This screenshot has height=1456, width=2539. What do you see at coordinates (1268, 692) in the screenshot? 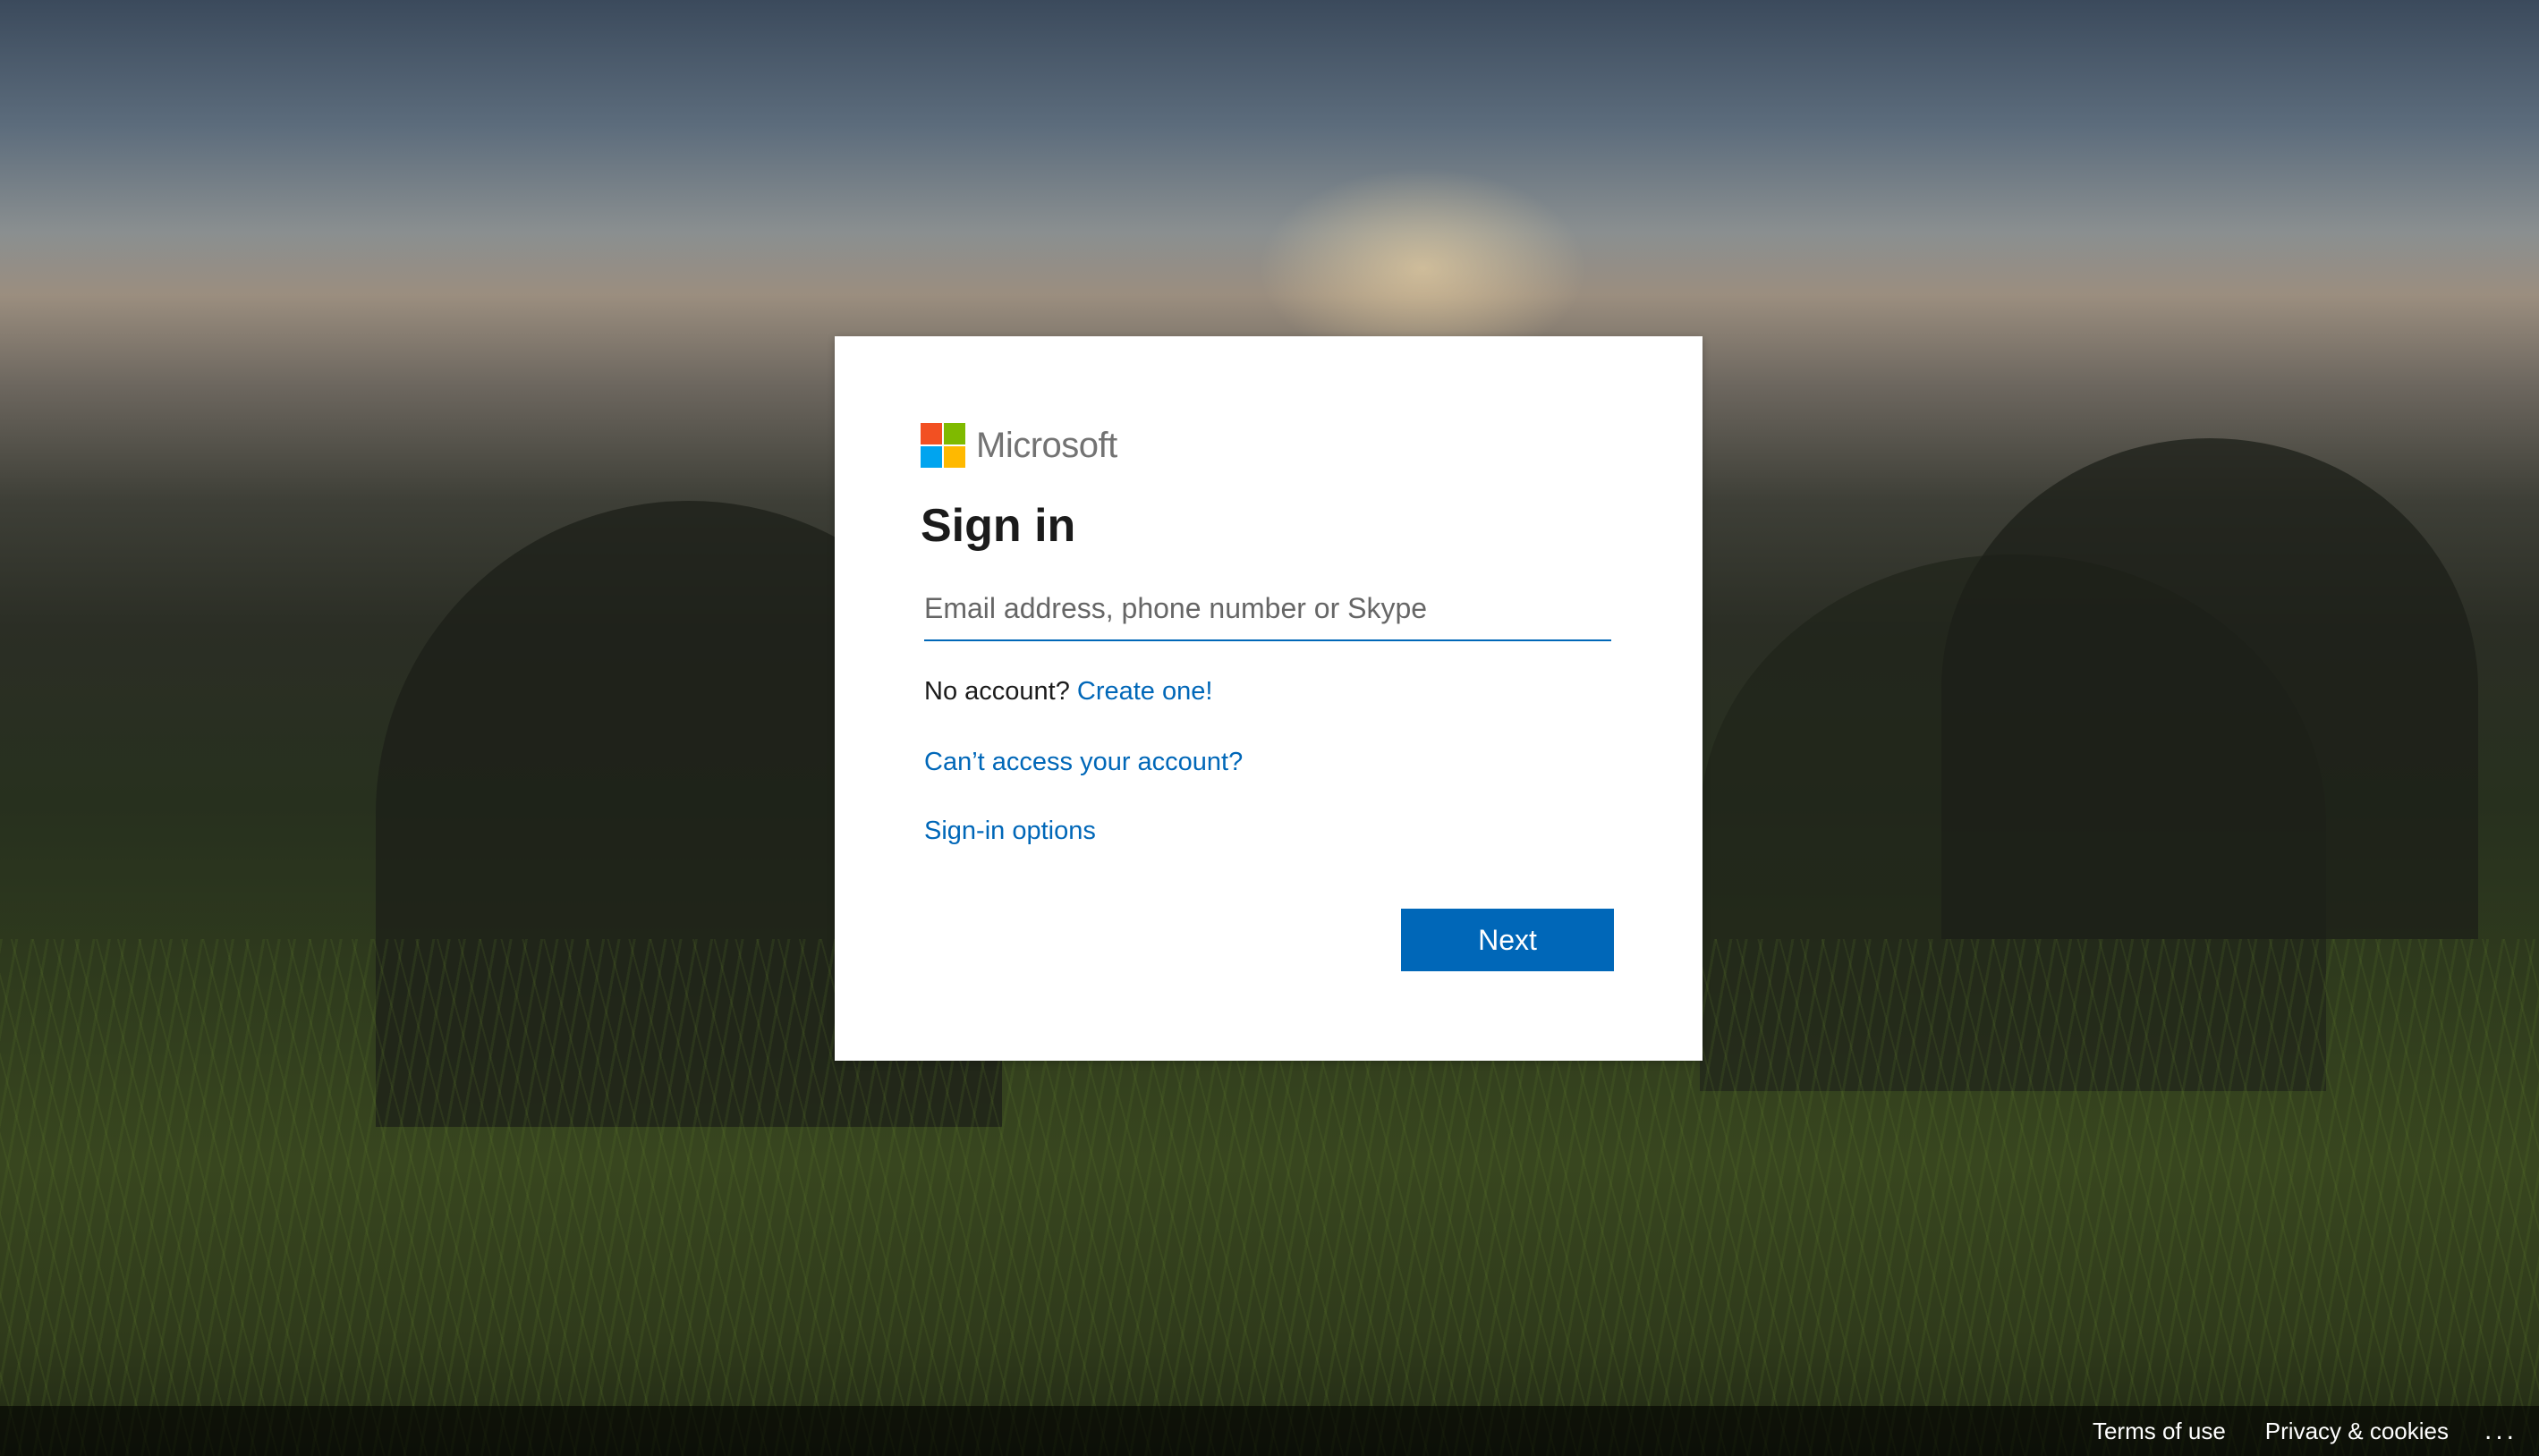
I see `no-account-row: No account? Create one!` at bounding box center [1268, 692].